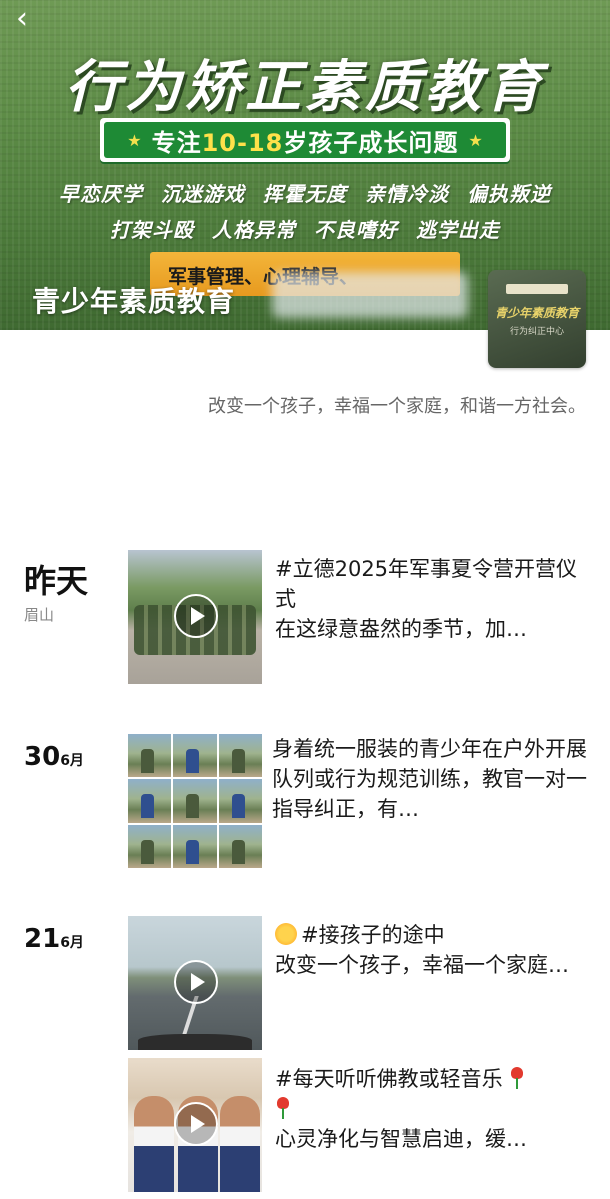 The image size is (610, 1199). Describe the element at coordinates (286, 934) in the screenshot. I see `sun-emoji-icon` at that location.